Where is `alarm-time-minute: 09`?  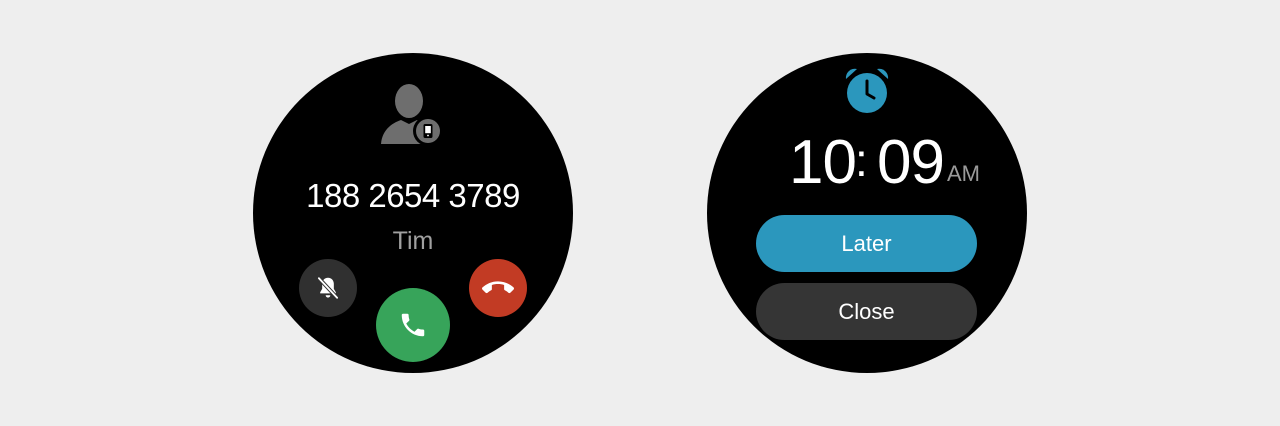
alarm-time-minute: 09 is located at coordinates (911, 162).